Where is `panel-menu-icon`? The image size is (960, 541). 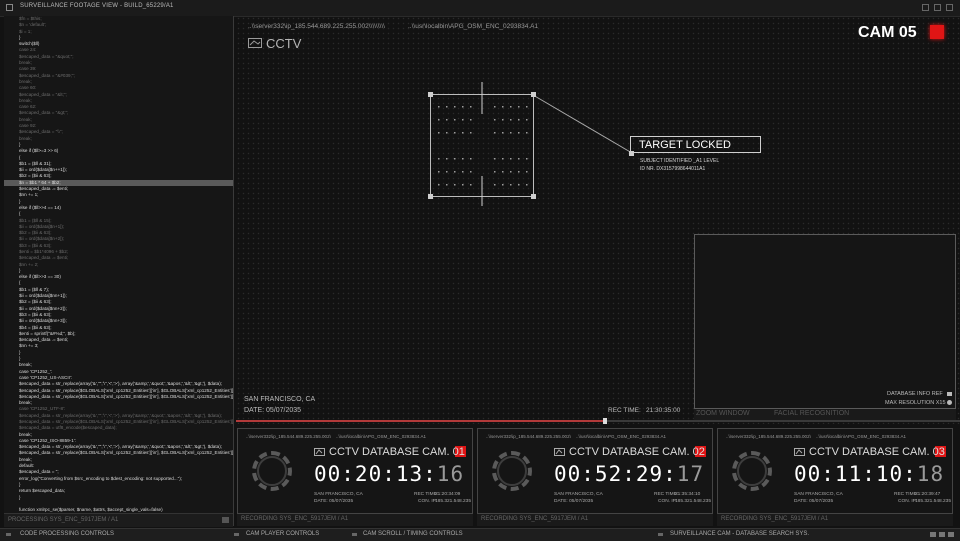 panel-menu-icon is located at coordinates (225, 520).